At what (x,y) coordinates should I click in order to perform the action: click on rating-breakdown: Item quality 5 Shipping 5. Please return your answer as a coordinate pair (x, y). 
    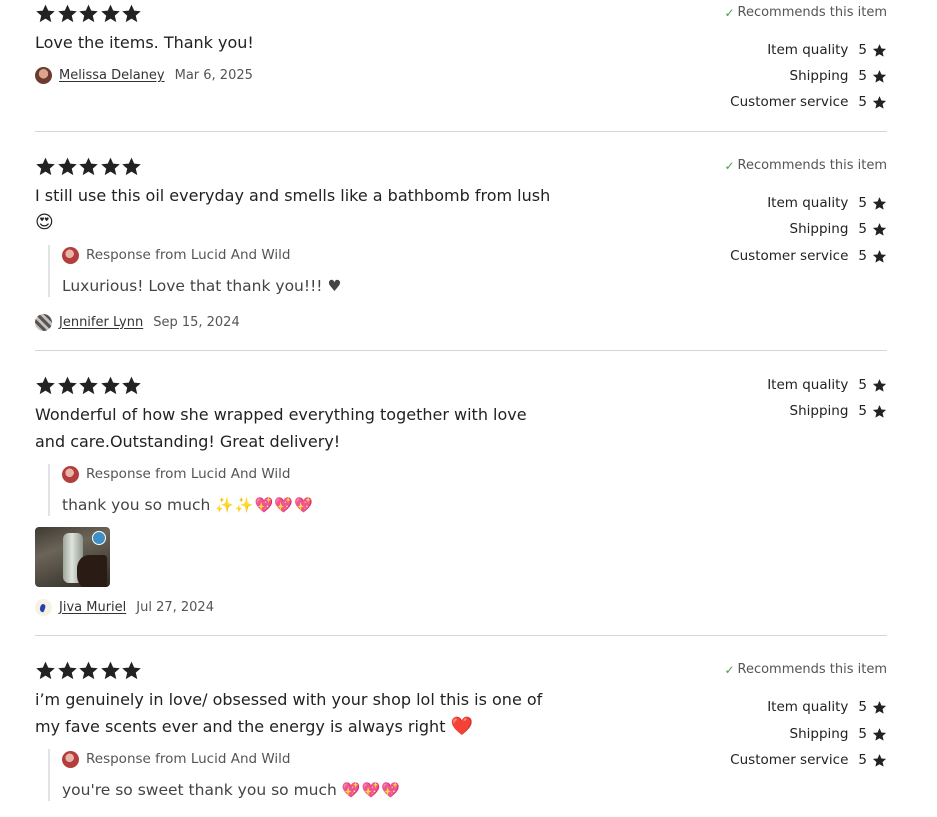
    Looking at the image, I should click on (757, 402).